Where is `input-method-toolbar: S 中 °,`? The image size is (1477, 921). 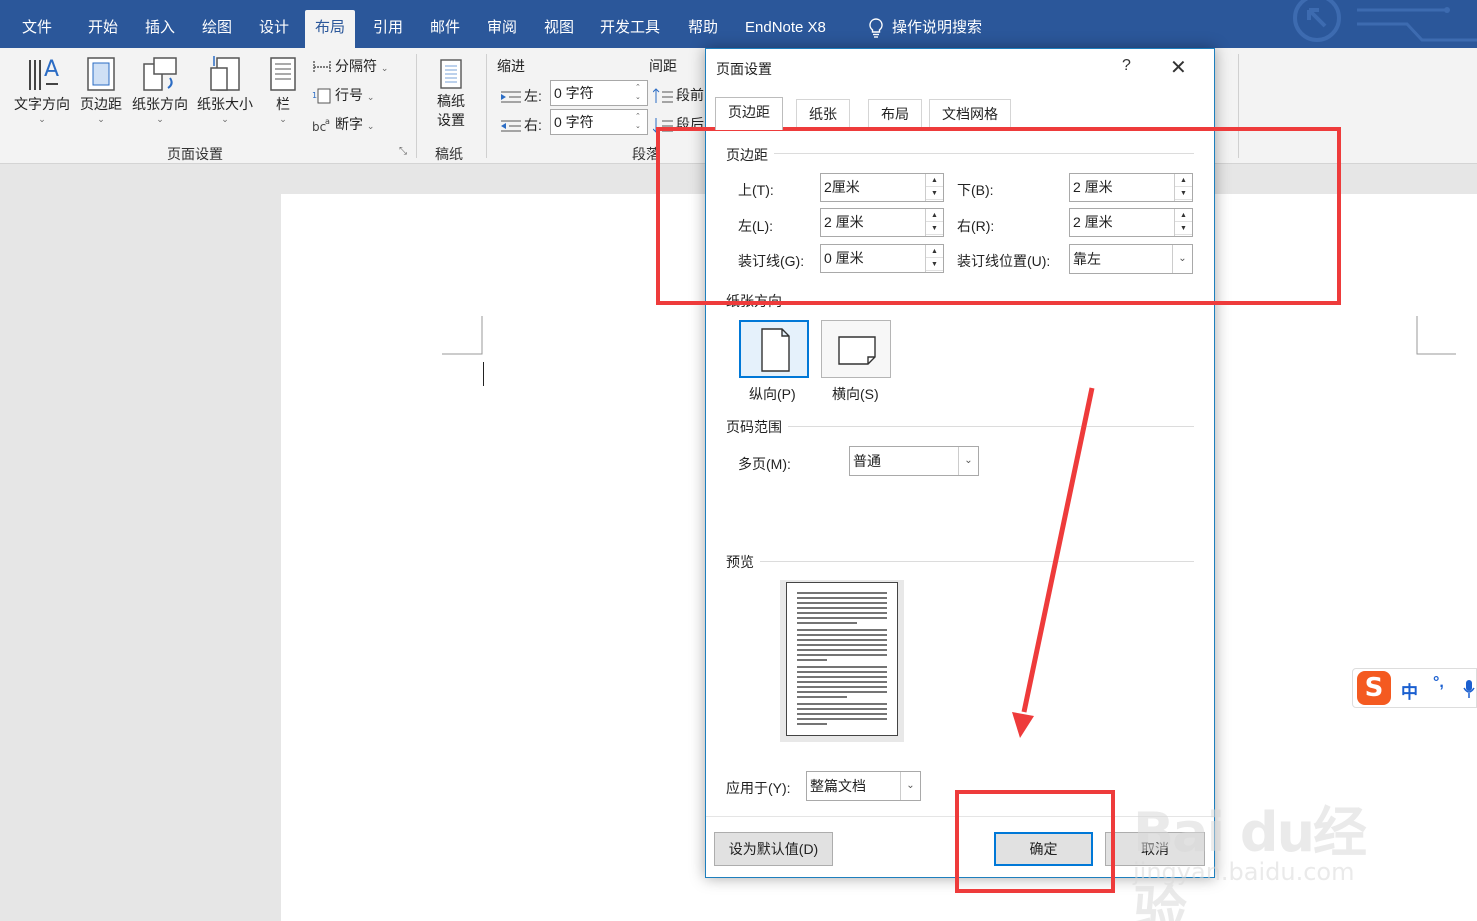 input-method-toolbar: S 中 °, is located at coordinates (1414, 688).